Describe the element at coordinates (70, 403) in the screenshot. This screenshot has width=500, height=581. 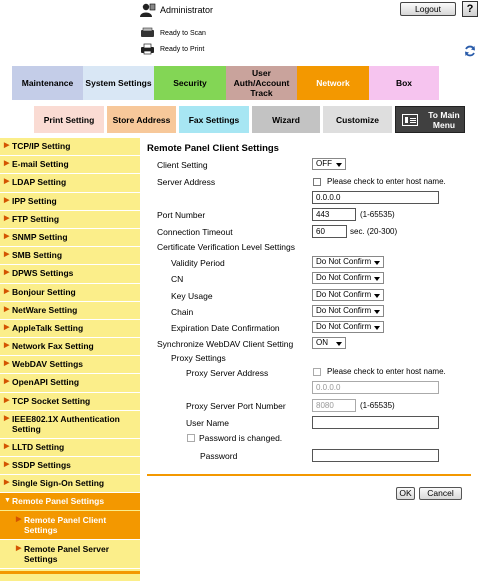
I see `sidebar-item: ▶ TCP Socket Setting` at that location.